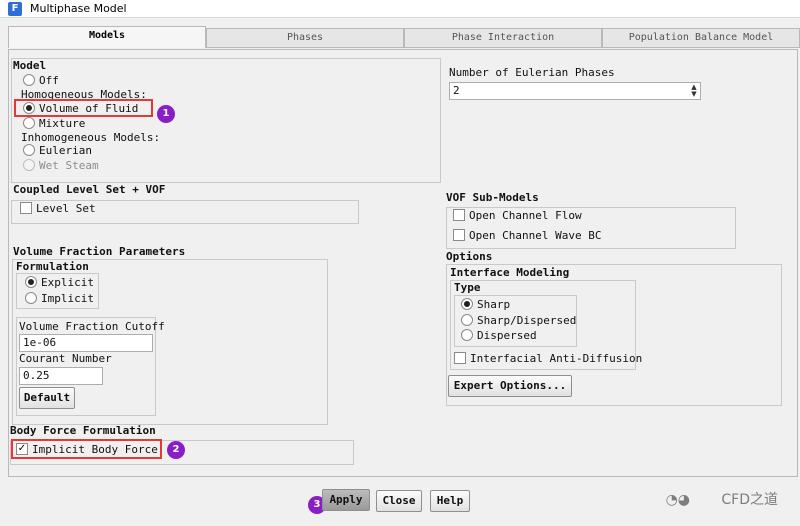  I want to click on body-force-title: Body Force Formulation, so click(83, 430).